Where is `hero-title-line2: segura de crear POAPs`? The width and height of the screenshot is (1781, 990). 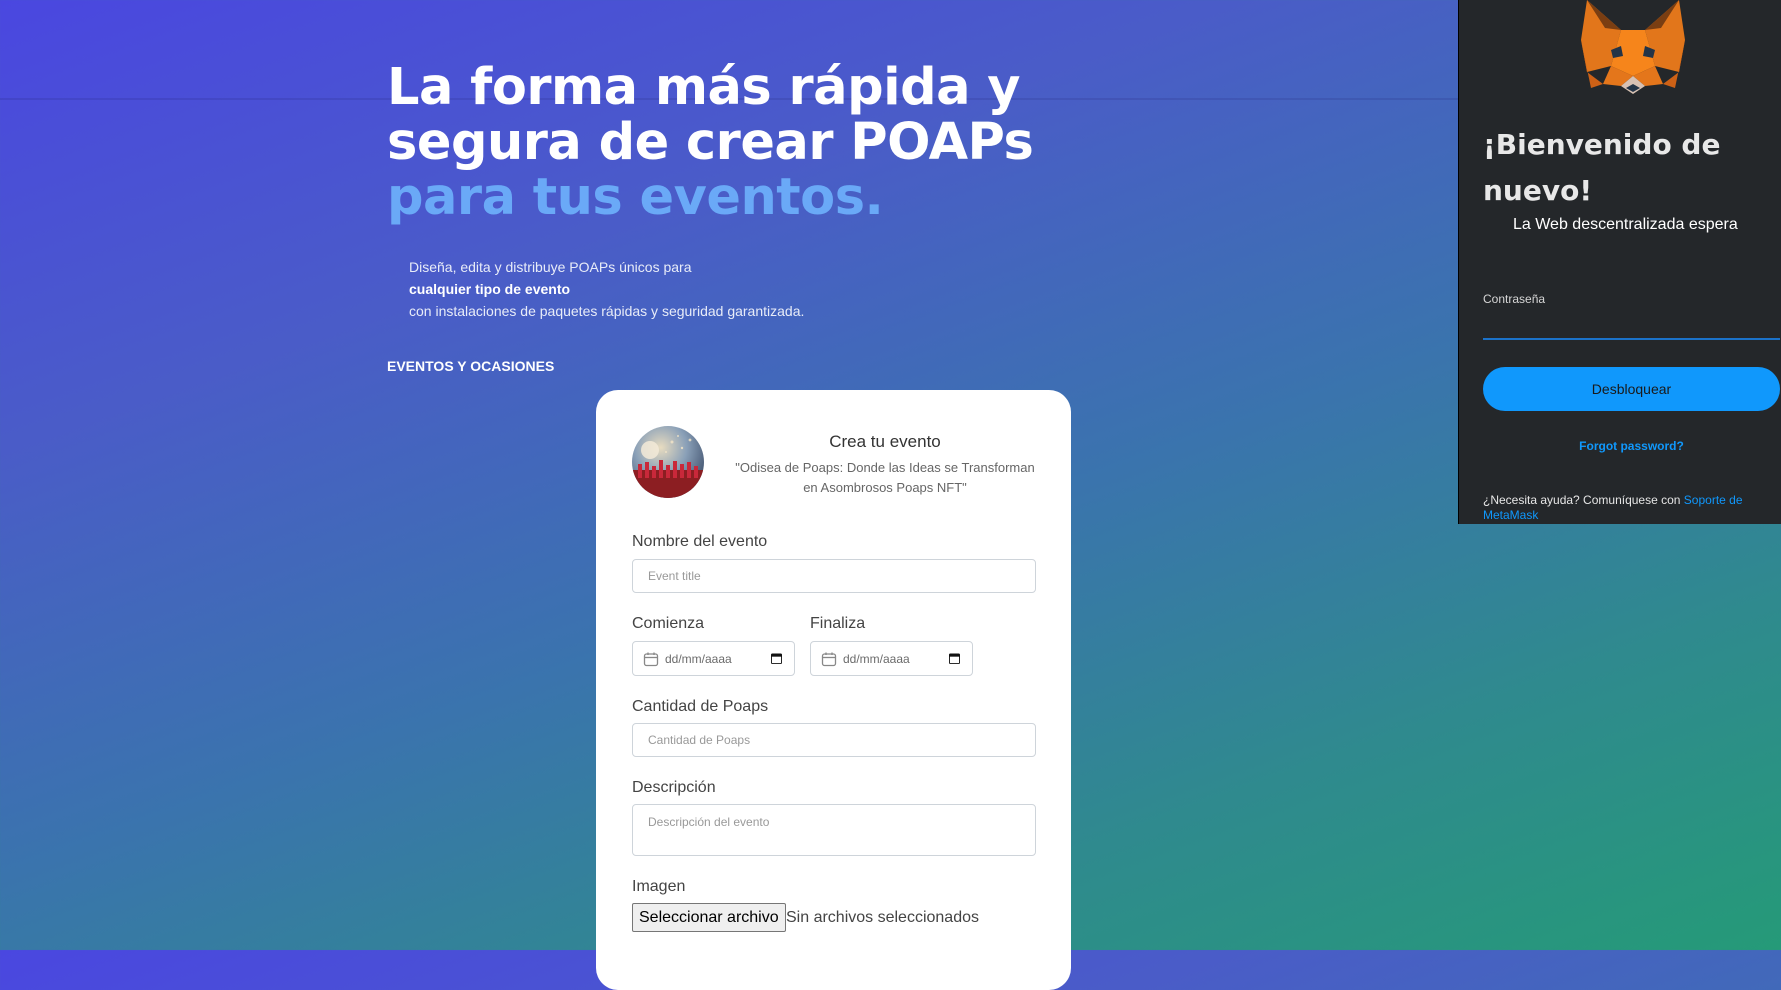
hero-title-line2: segura de crear POAPs is located at coordinates (710, 142).